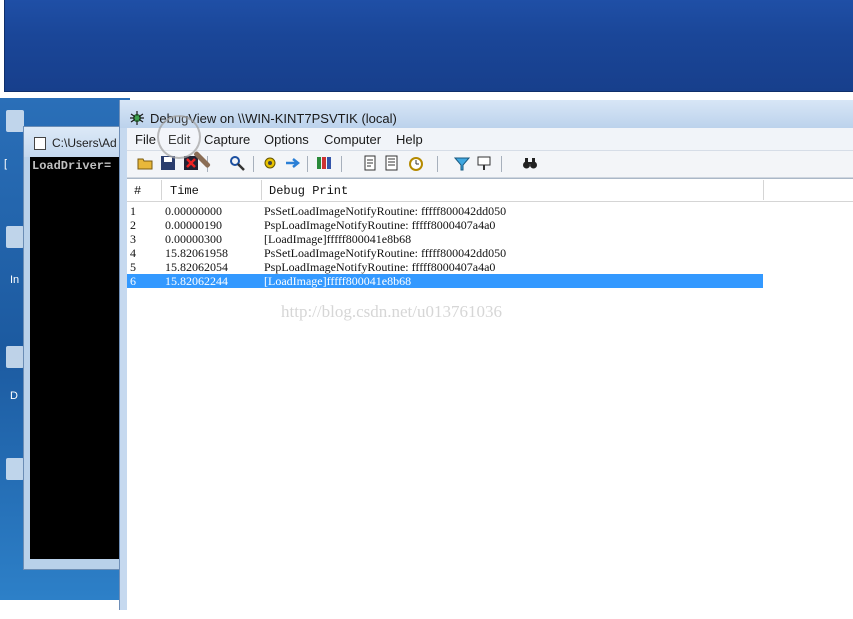 This screenshot has width=853, height=619. What do you see at coordinates (15, 121) in the screenshot?
I see `recycle-bin-icon` at bounding box center [15, 121].